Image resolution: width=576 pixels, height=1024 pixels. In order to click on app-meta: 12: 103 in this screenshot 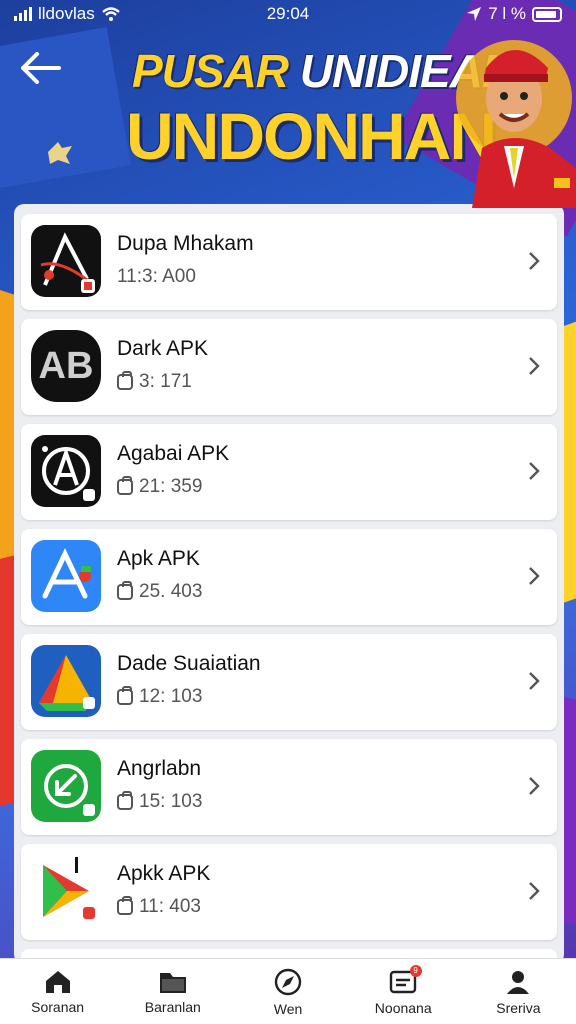, I will do `click(159, 697)`.